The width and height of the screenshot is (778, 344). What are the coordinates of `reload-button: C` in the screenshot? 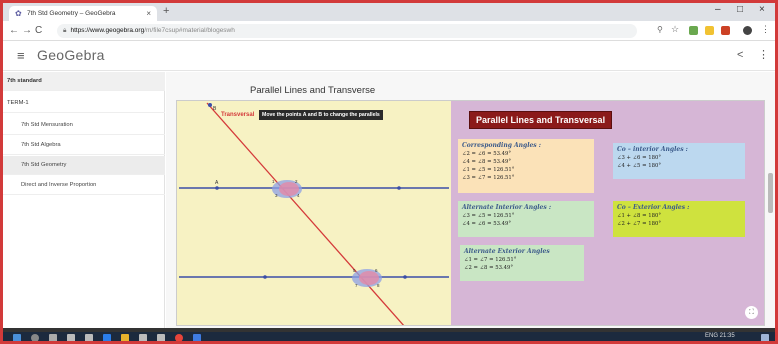 It's located at (38, 30).